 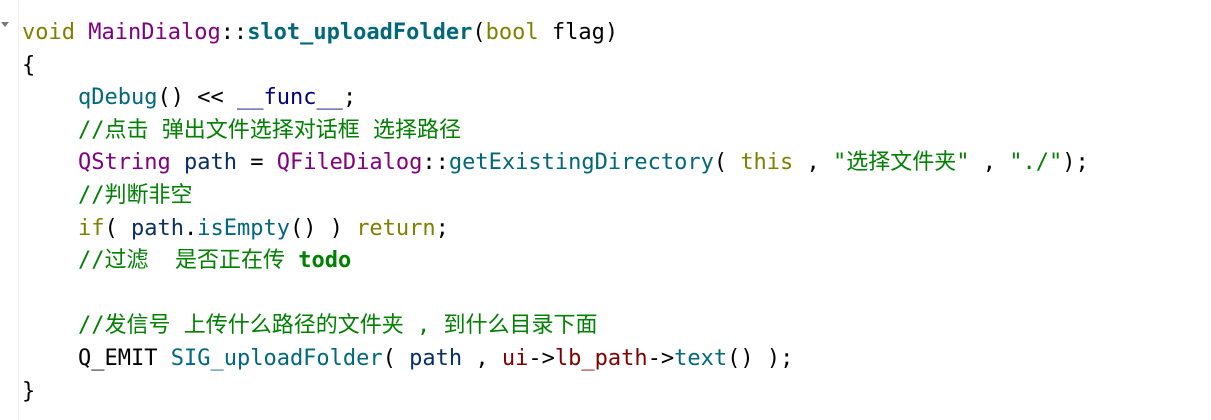 I want to click on function-declaration: slot_uploadFolder, so click(x=360, y=32).